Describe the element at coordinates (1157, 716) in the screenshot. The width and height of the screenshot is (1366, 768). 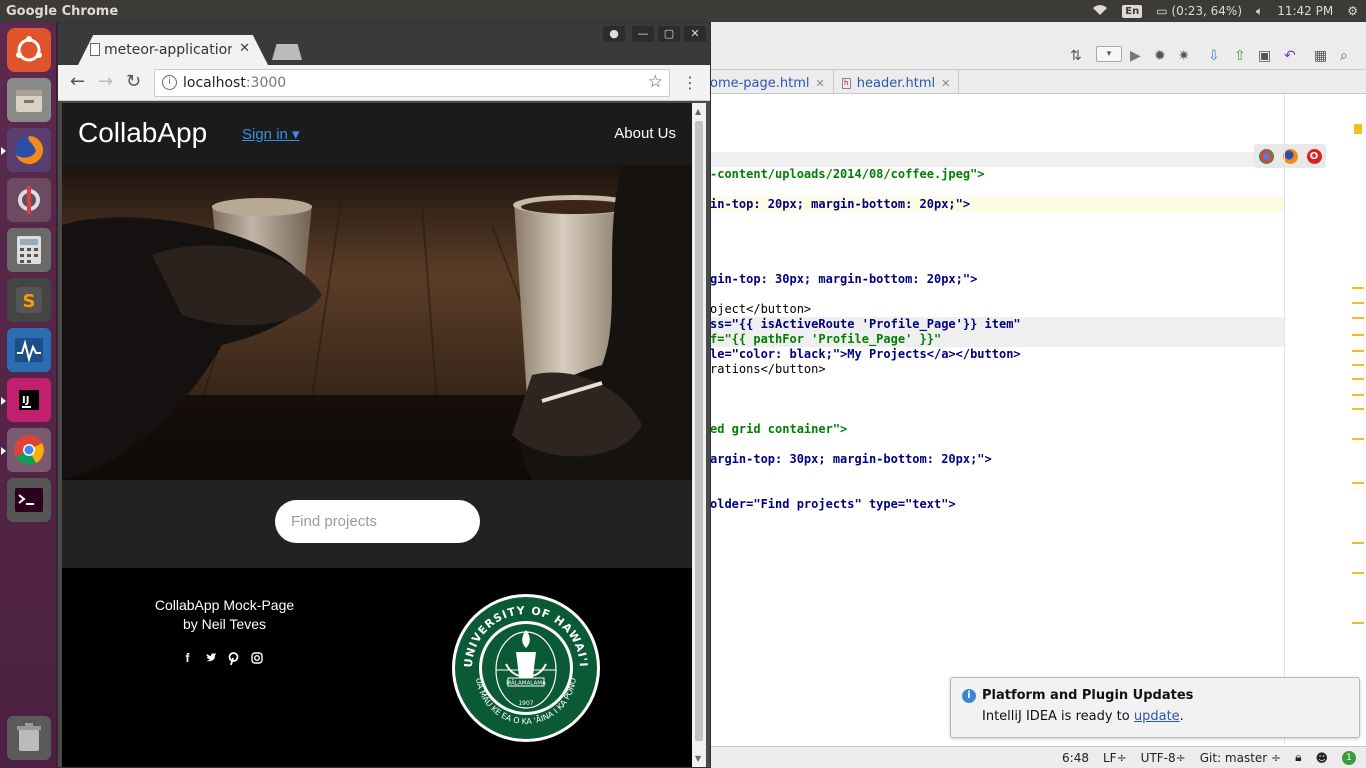
I see `update-link: update` at that location.